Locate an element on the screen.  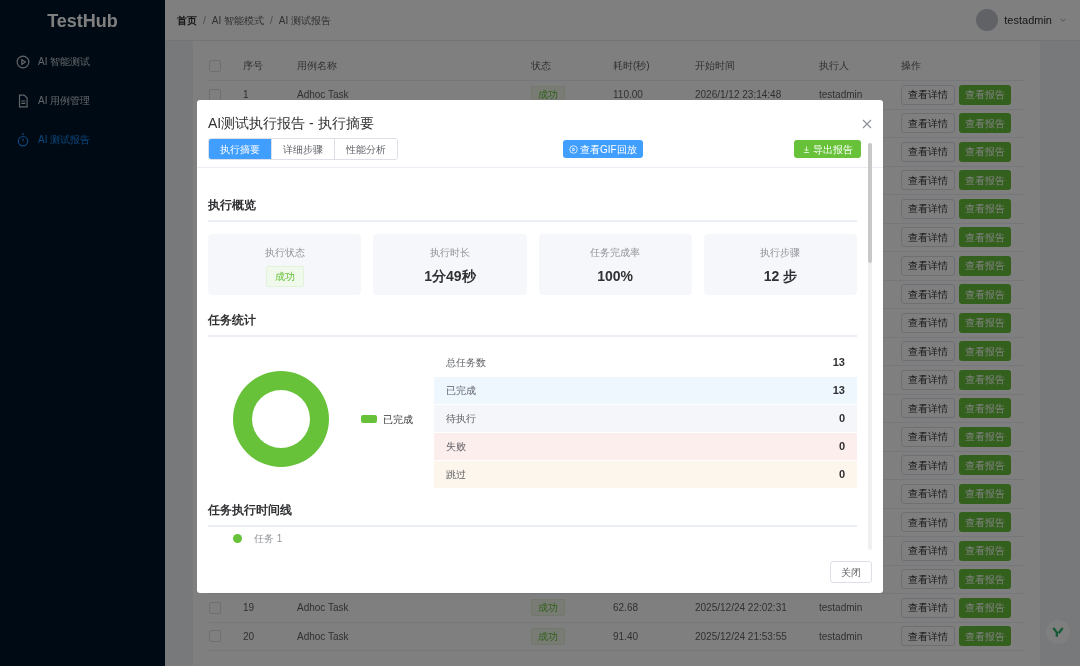
close-button: 关闭 is located at coordinates (851, 572).